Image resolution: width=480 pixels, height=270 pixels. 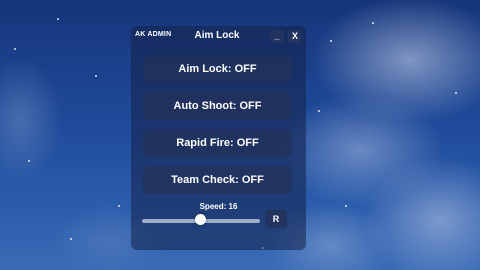 What do you see at coordinates (217, 106) in the screenshot?
I see `auto-shoot-toggle-button: Auto Shoot: OFF` at bounding box center [217, 106].